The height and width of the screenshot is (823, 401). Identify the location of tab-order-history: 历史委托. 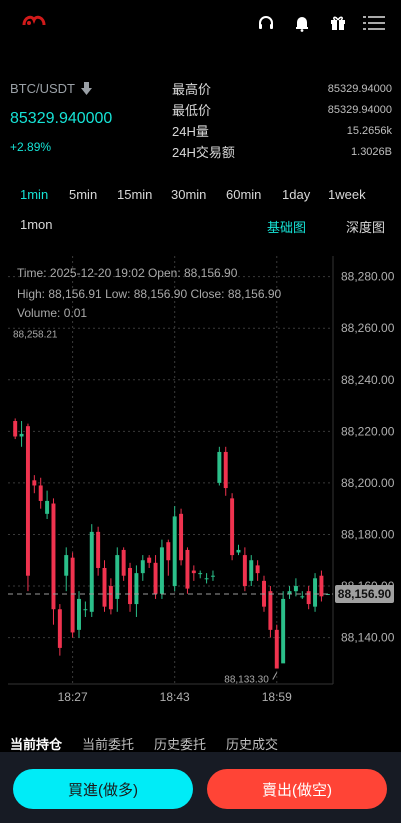
(180, 743).